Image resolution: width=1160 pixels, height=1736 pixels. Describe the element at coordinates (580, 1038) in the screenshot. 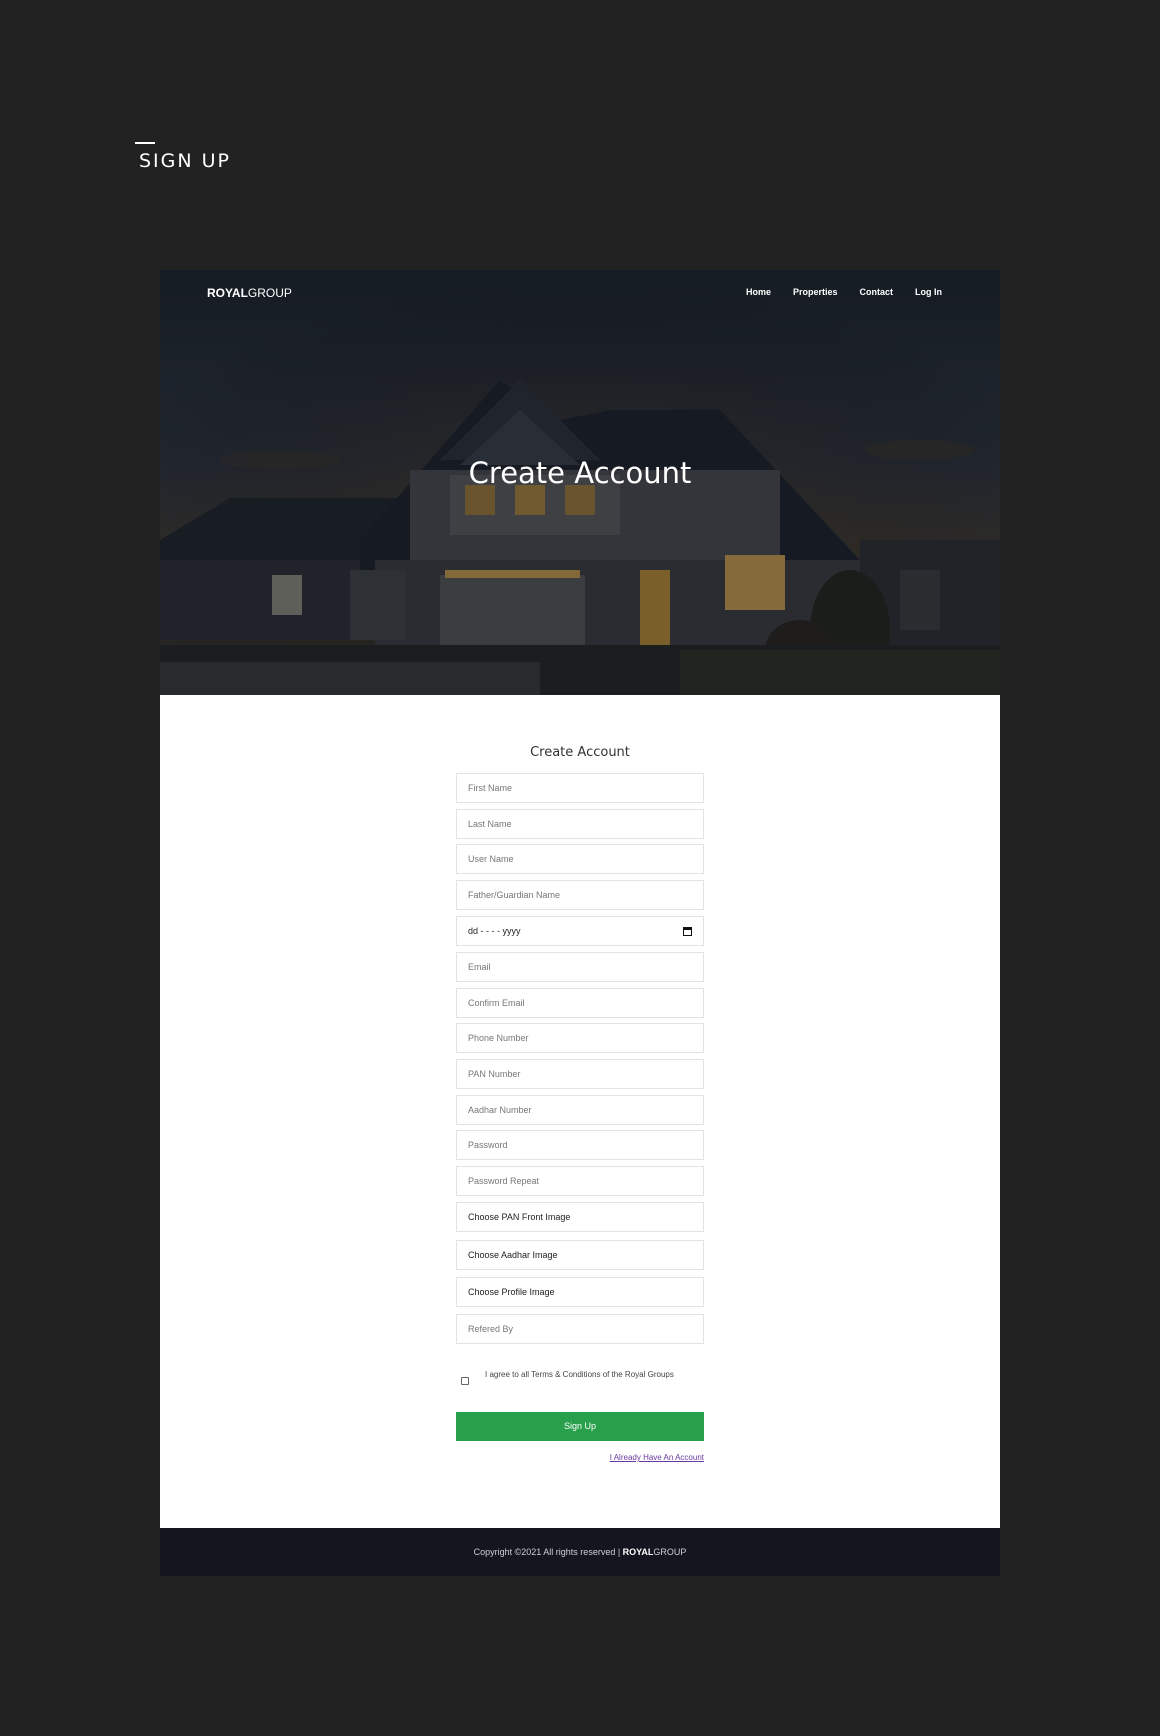

I see `phone-input: Phone Number` at that location.